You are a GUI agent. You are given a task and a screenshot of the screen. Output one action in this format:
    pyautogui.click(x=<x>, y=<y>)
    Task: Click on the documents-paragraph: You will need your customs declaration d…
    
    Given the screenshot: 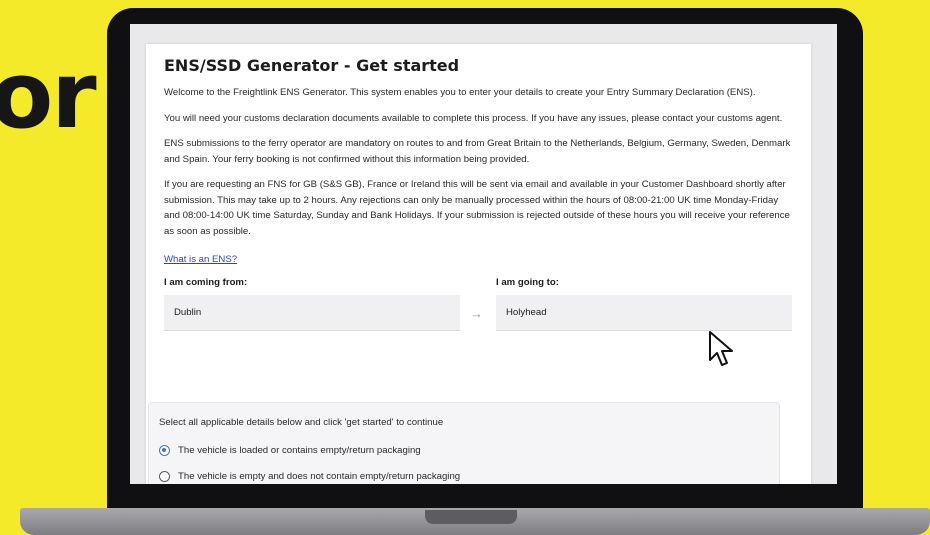 What is the action you would take?
    pyautogui.click(x=473, y=118)
    